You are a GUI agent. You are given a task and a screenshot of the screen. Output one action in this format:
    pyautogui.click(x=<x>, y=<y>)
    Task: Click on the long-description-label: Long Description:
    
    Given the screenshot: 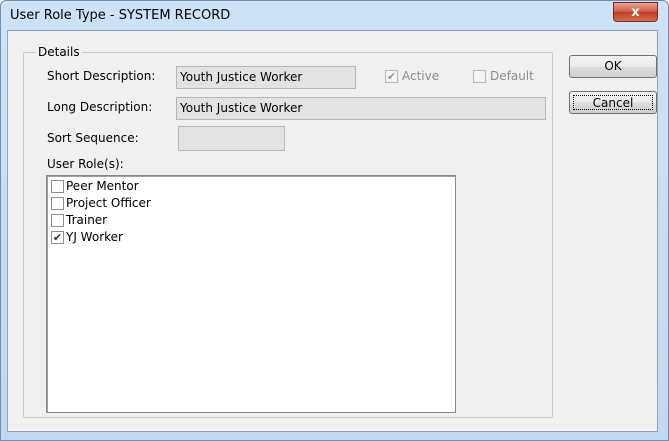 What is the action you would take?
    pyautogui.click(x=100, y=107)
    